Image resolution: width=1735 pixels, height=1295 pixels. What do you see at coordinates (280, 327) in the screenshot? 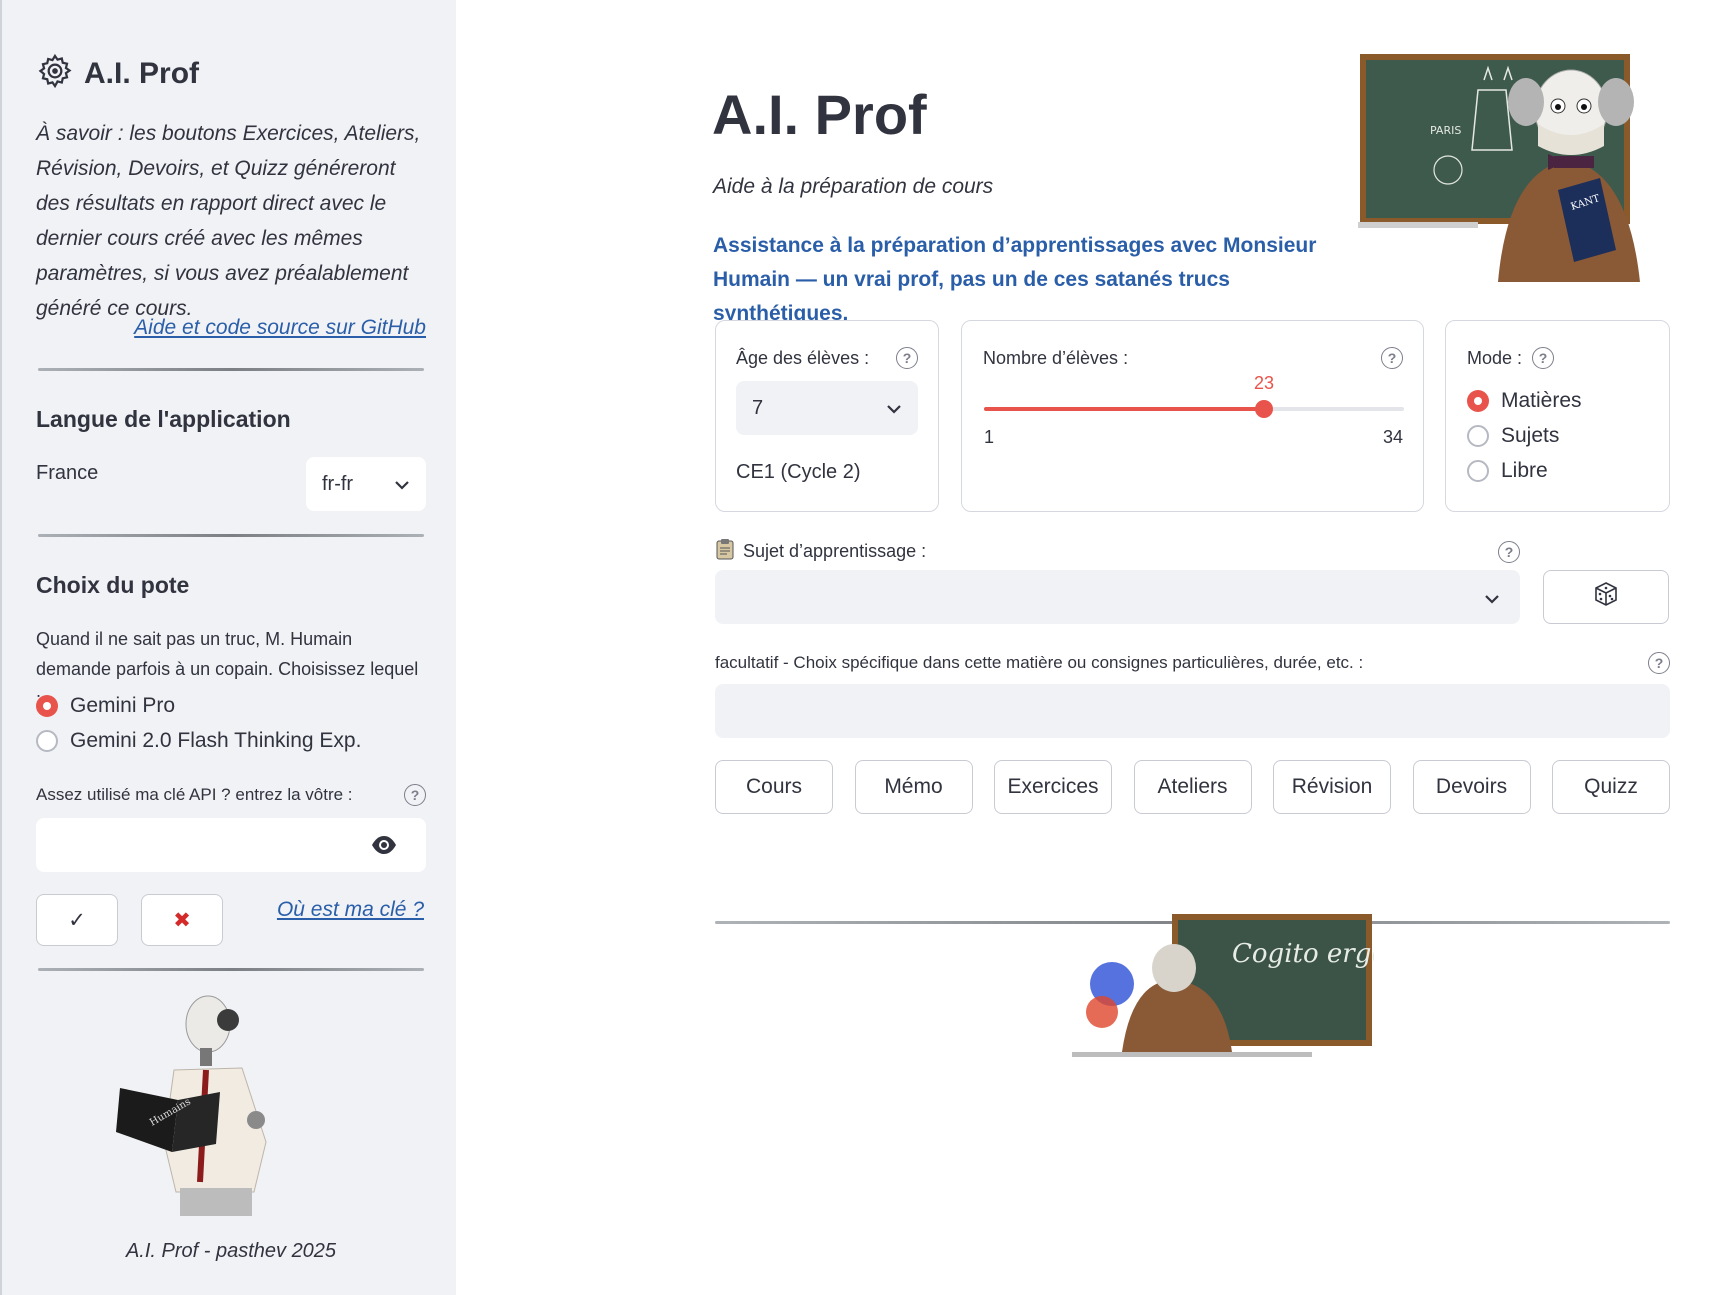
I see `github-link: Aide et code source sur GitHub` at bounding box center [280, 327].